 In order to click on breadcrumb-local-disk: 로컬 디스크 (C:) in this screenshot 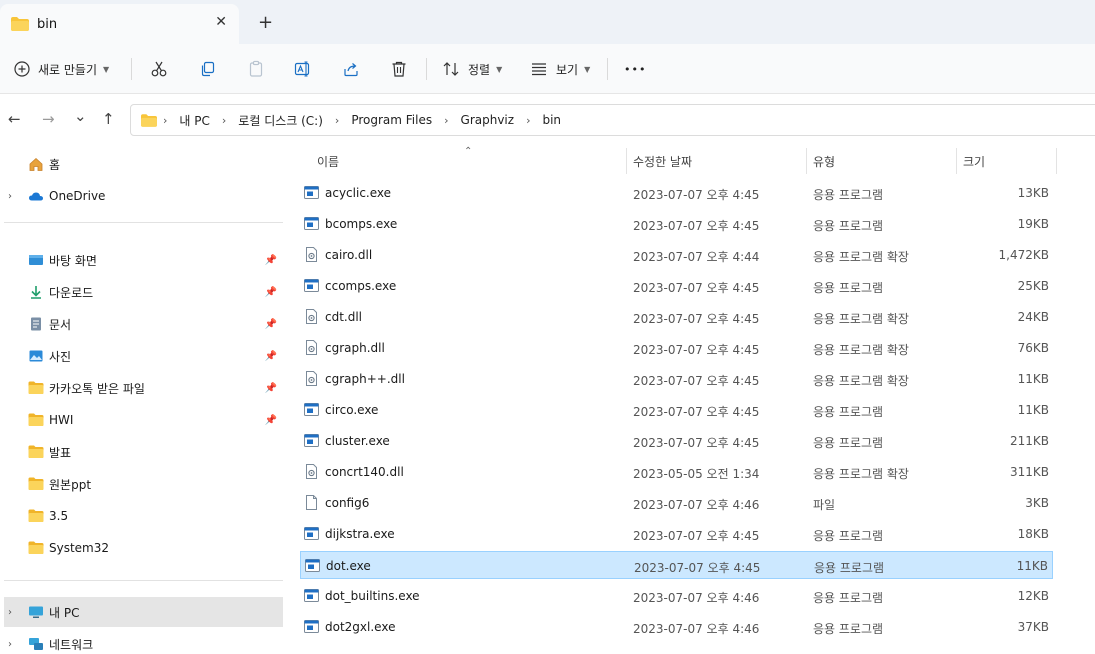, I will do `click(280, 120)`.